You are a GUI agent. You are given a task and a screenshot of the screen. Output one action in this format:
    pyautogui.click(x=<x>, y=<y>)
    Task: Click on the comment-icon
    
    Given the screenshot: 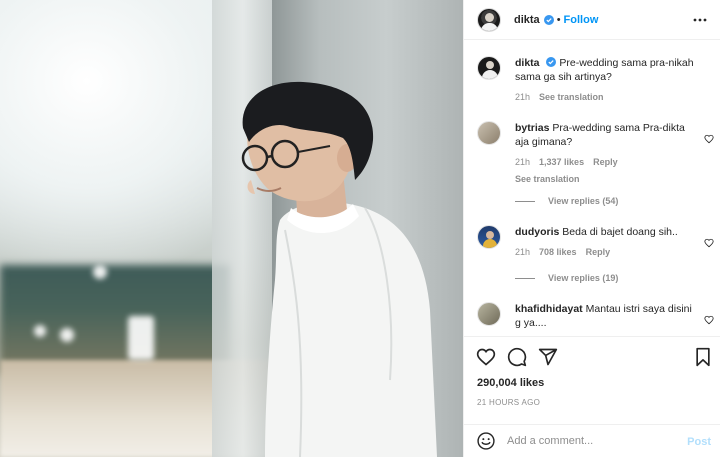 What is the action you would take?
    pyautogui.click(x=517, y=357)
    